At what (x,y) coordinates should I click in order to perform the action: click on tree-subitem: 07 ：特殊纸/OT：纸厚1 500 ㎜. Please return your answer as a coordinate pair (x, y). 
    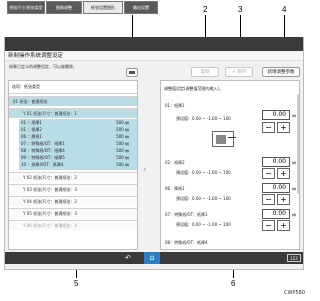
    Looking at the image, I should click on (78, 144).